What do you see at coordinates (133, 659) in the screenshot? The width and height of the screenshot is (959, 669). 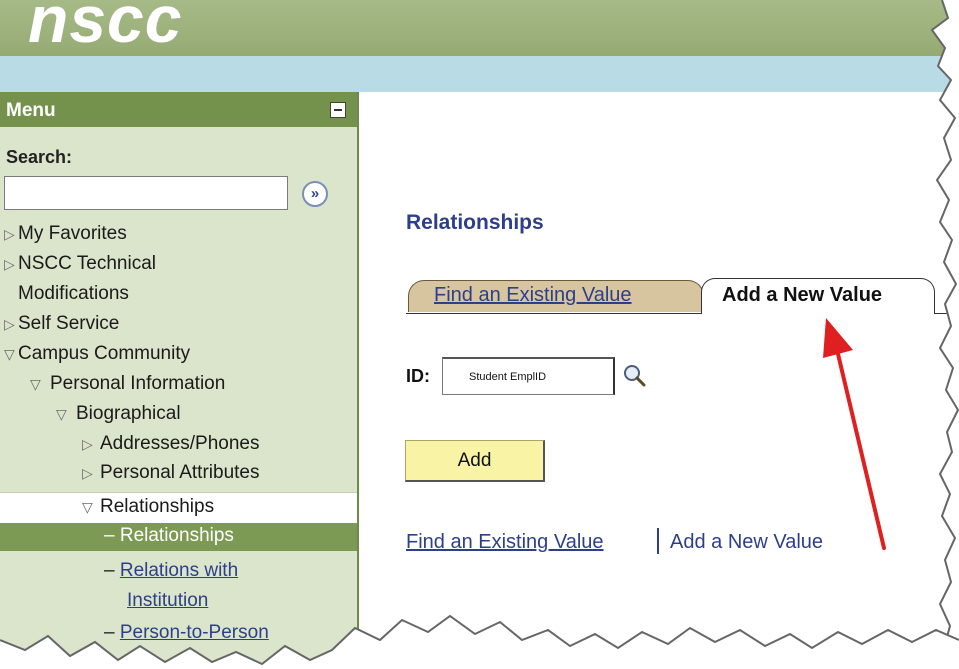 I see `menu-item-person-to-person-continued: S` at bounding box center [133, 659].